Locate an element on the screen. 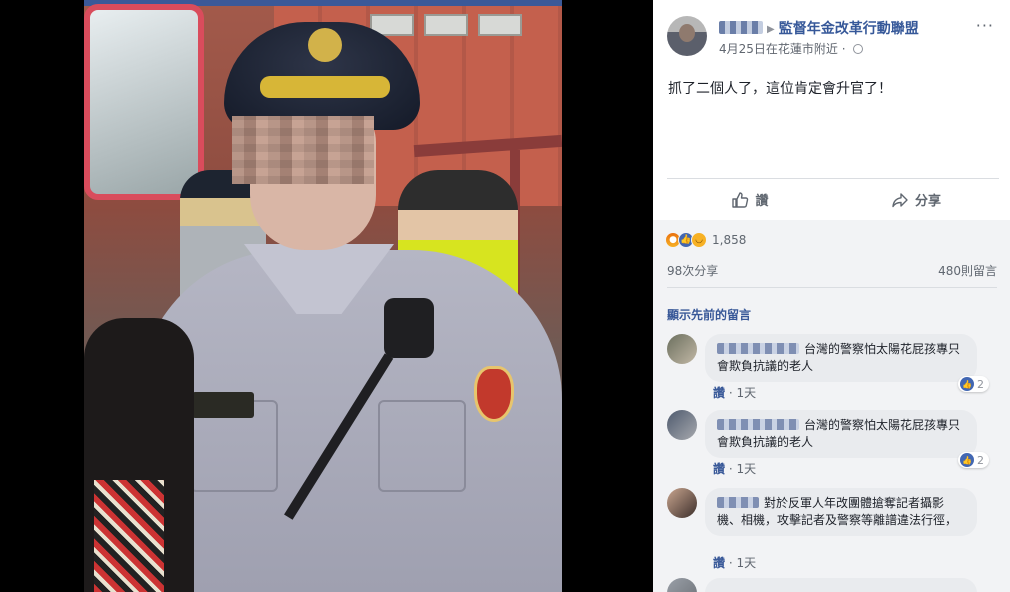 The image size is (1010, 592). poster-avatar is located at coordinates (687, 36).